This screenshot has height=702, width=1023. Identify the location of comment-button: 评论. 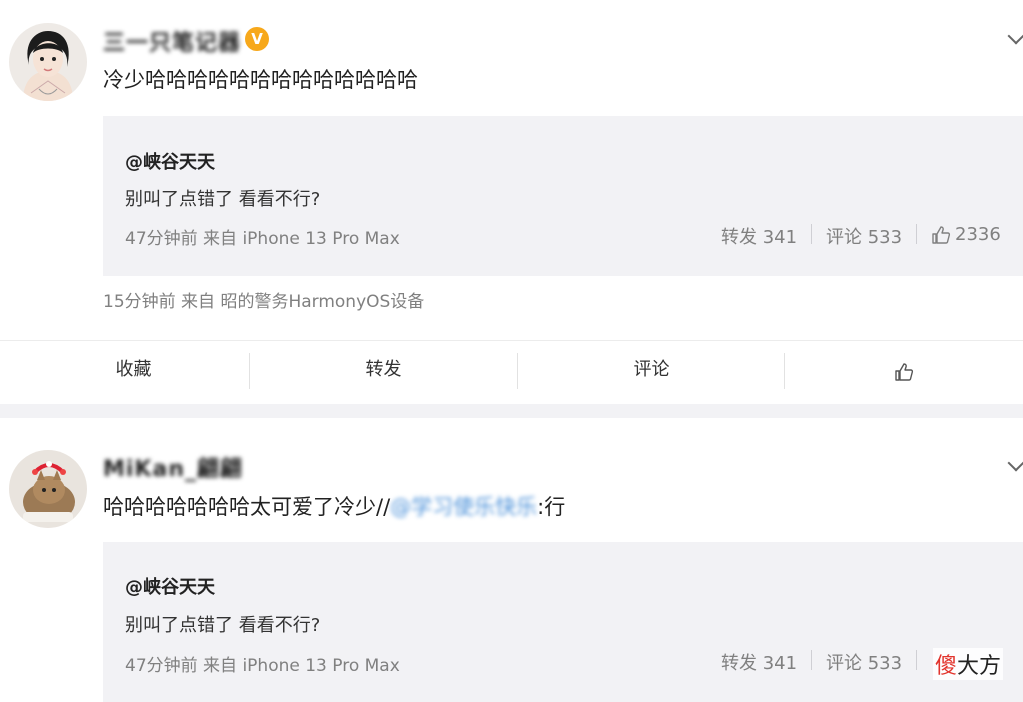
(651, 372).